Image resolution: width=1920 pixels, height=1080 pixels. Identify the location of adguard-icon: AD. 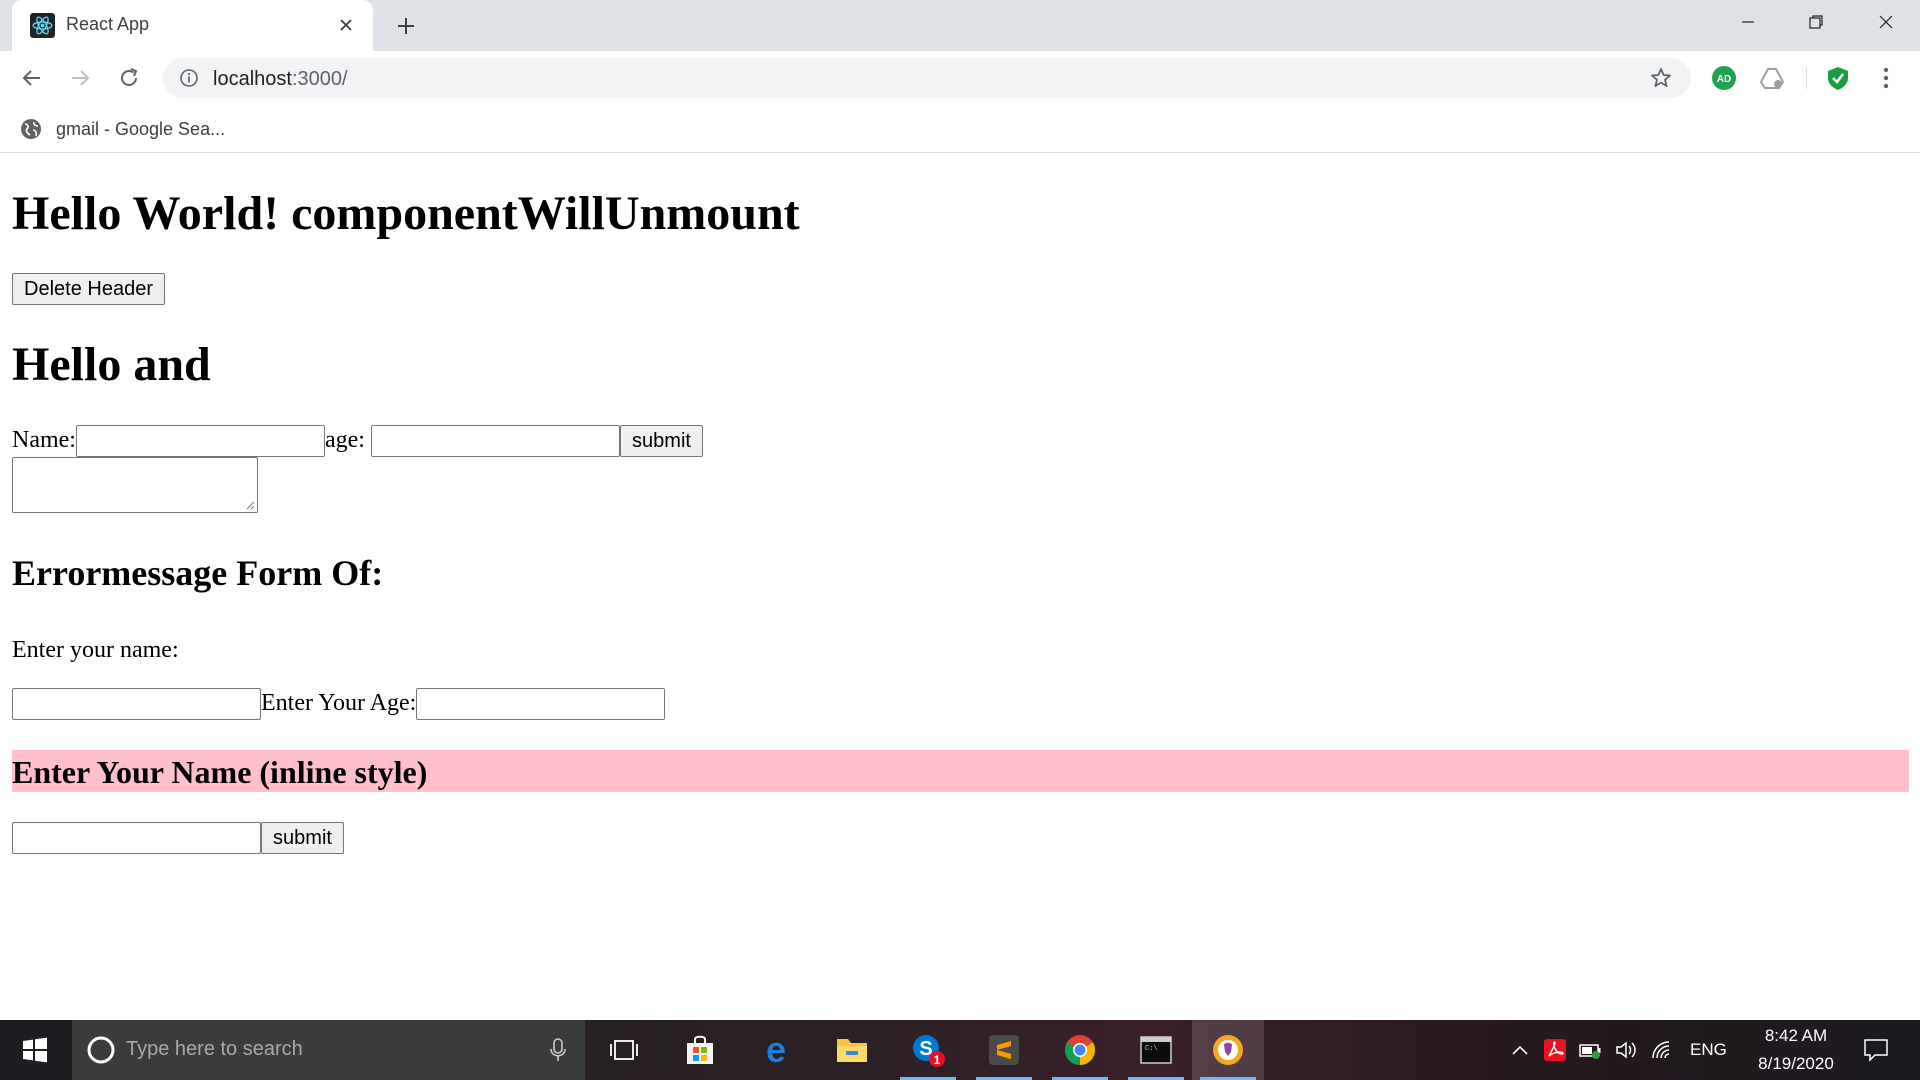
(1724, 78).